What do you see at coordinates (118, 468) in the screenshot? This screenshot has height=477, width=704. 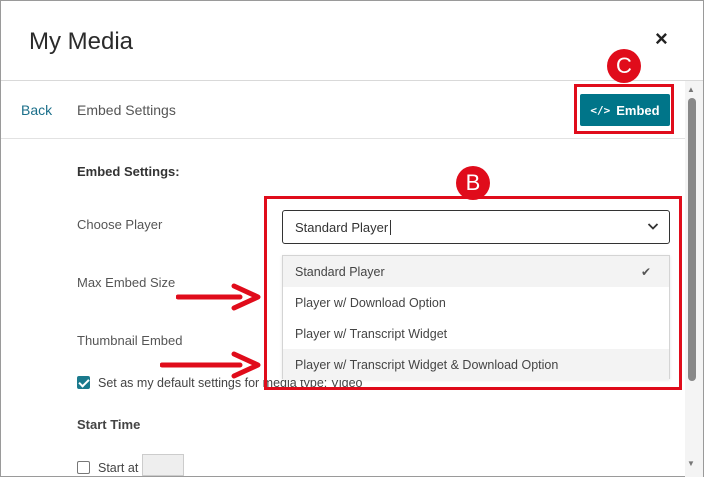 I see `start-at-label: Start at` at bounding box center [118, 468].